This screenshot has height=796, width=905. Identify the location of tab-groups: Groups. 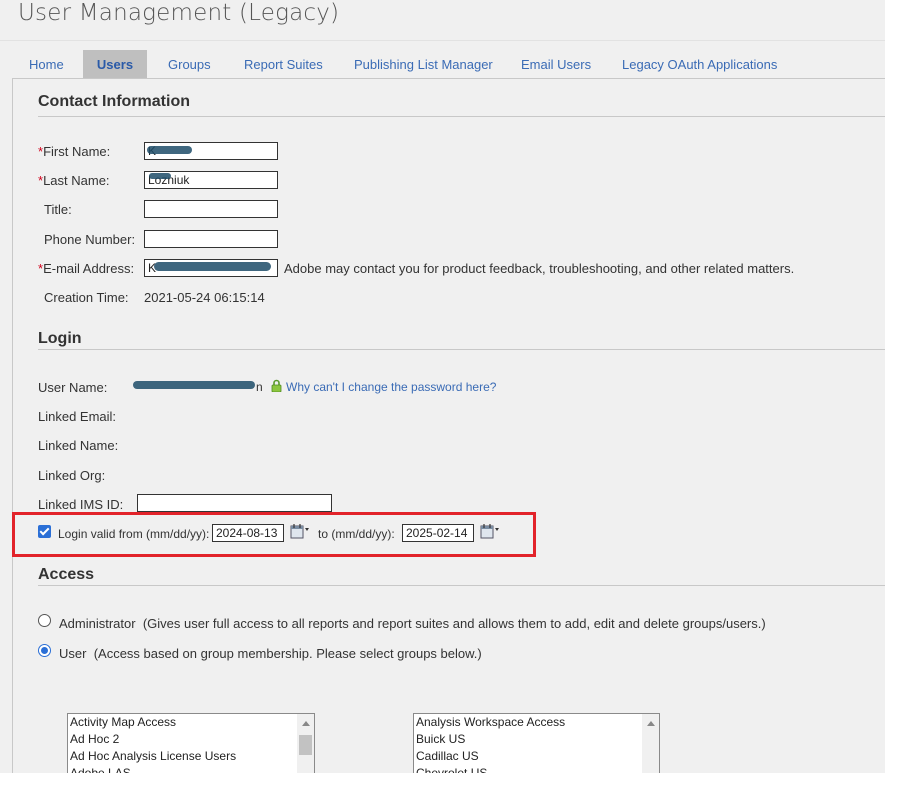
(189, 64).